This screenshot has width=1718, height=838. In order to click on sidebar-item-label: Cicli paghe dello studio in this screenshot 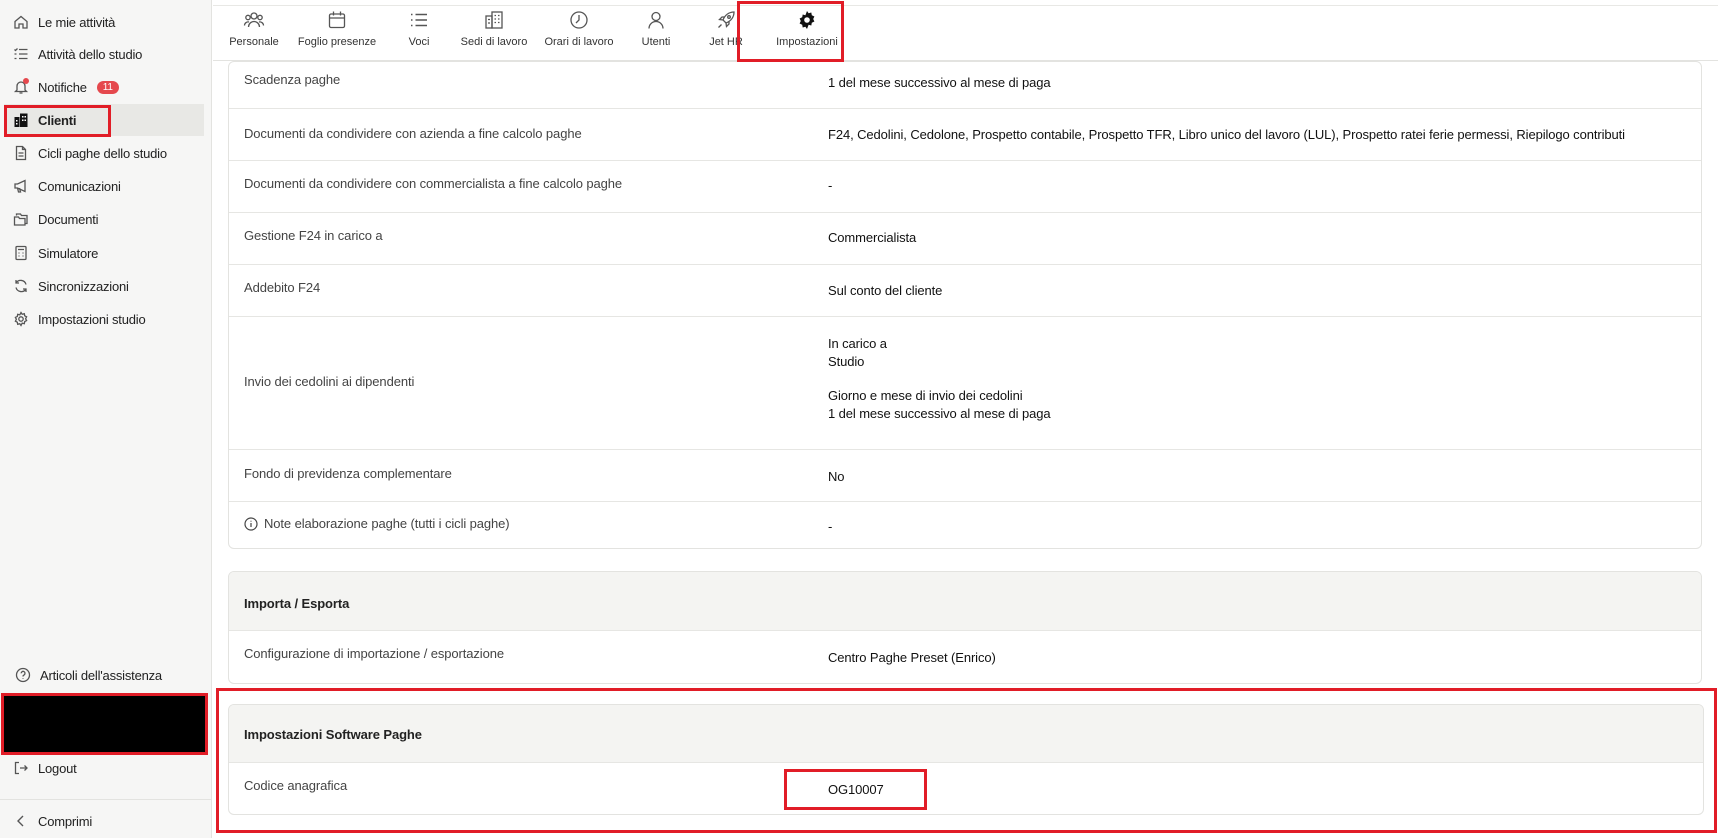, I will do `click(102, 153)`.